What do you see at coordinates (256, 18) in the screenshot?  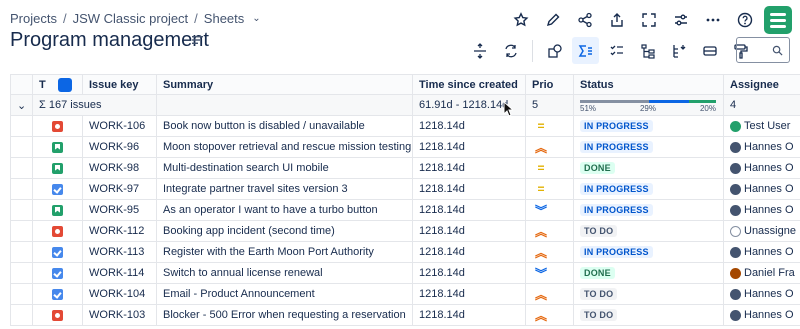 I see `chevron-down-icon: ⌄` at bounding box center [256, 18].